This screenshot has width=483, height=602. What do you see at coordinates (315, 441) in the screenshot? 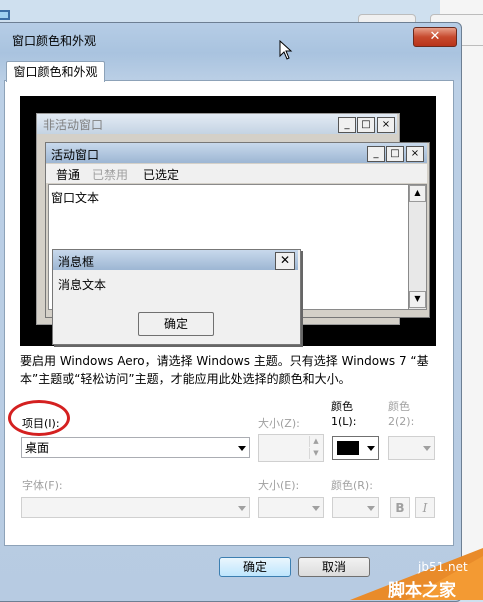
I see `spin-up-icon: ▲` at bounding box center [315, 441].